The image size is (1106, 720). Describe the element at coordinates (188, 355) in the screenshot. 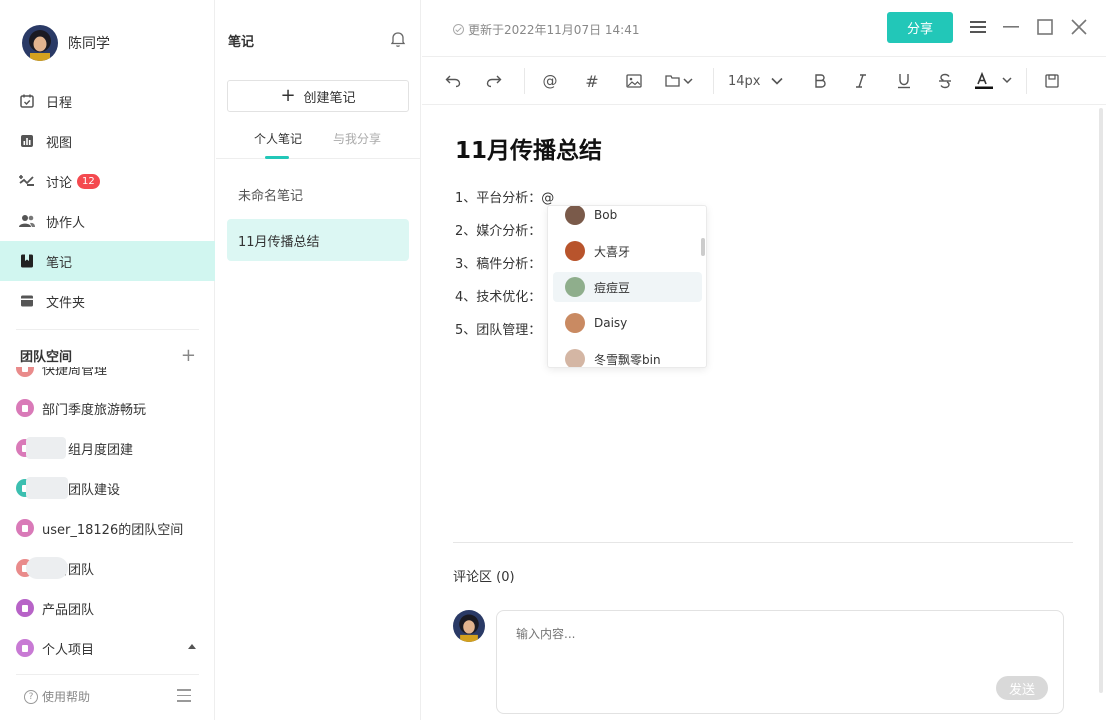

I see `add-team-icon: +` at that location.